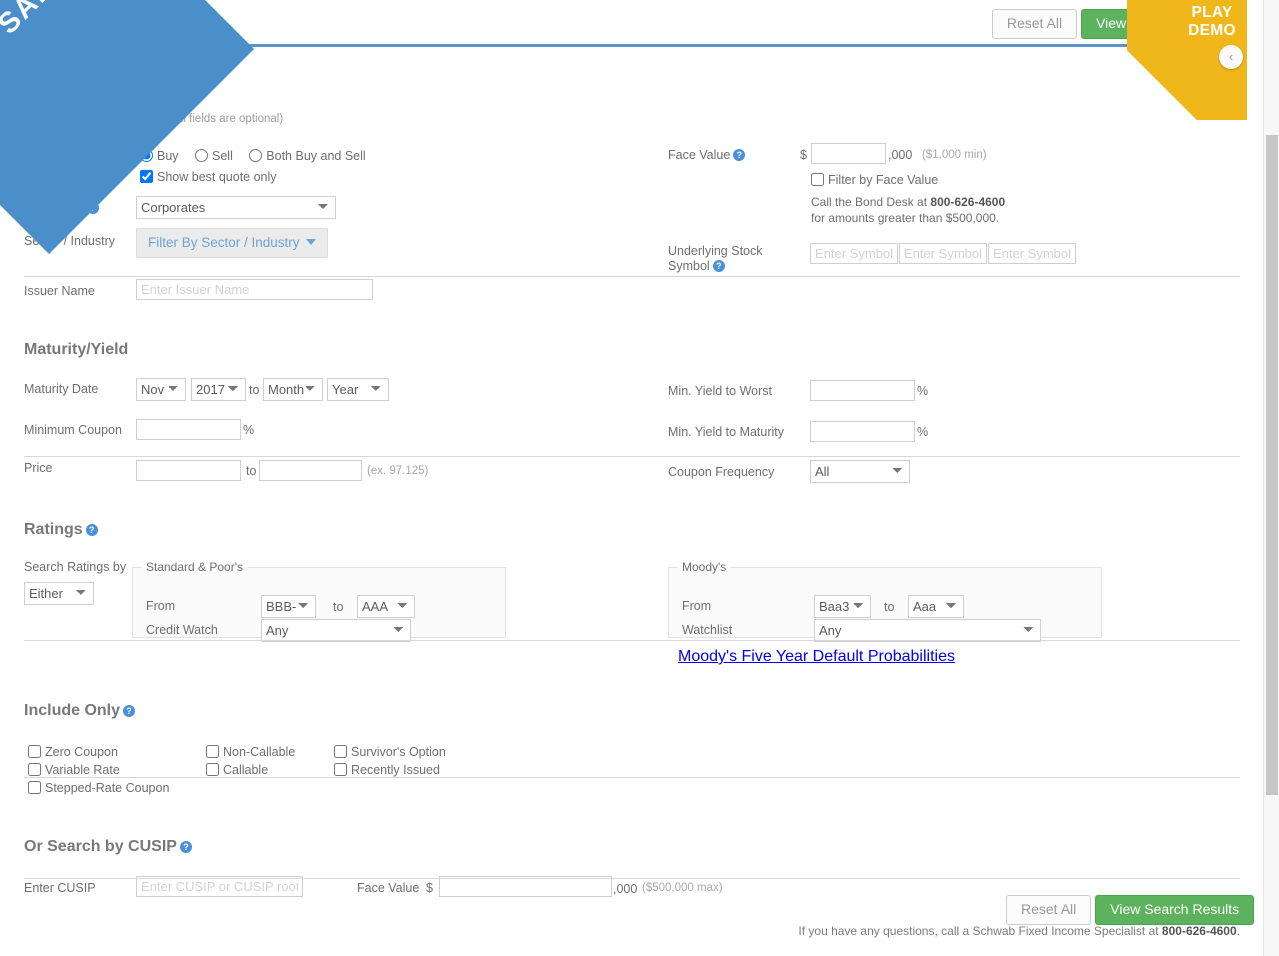  Describe the element at coordinates (707, 155) in the screenshot. I see `face-value-label: Face Value?` at that location.